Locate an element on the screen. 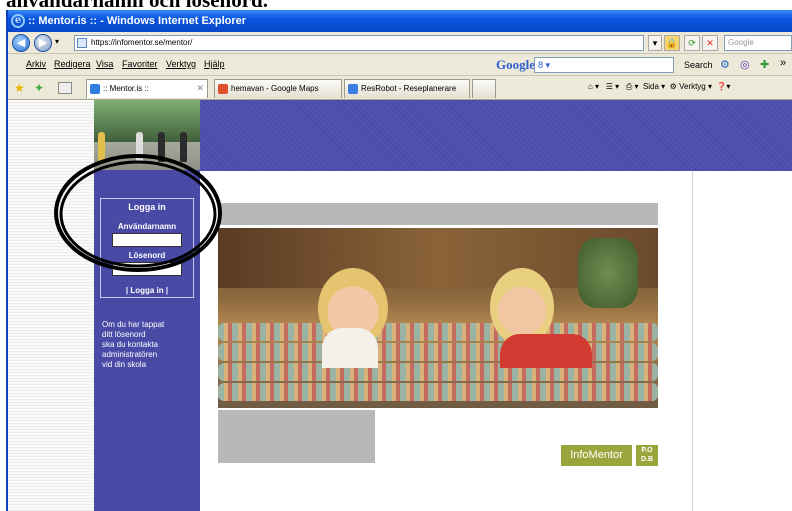 This screenshot has height=511, width=792. tools-menu: ⚙ Verktyg ▾ is located at coordinates (691, 86).